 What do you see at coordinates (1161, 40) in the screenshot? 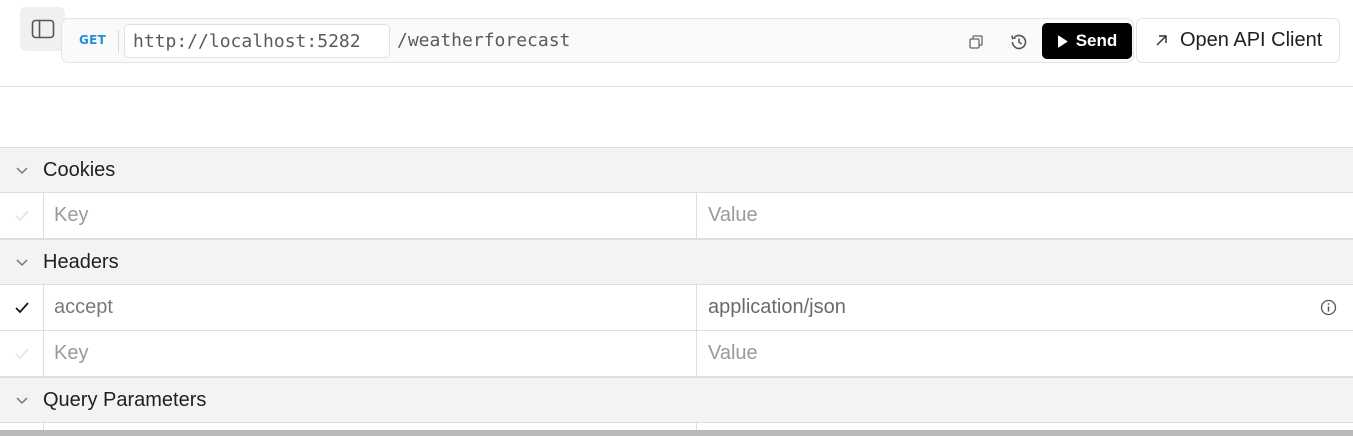
I see `arrow-up-right-icon` at bounding box center [1161, 40].